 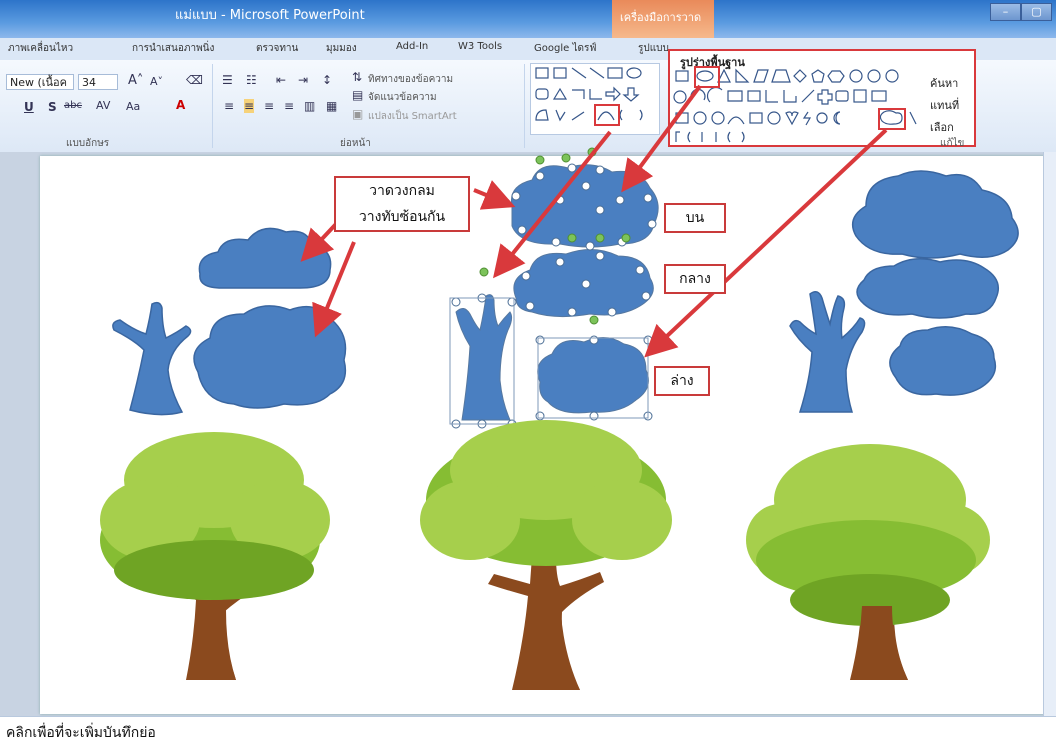 I want to click on top-cloud-group, so click(x=584, y=206).